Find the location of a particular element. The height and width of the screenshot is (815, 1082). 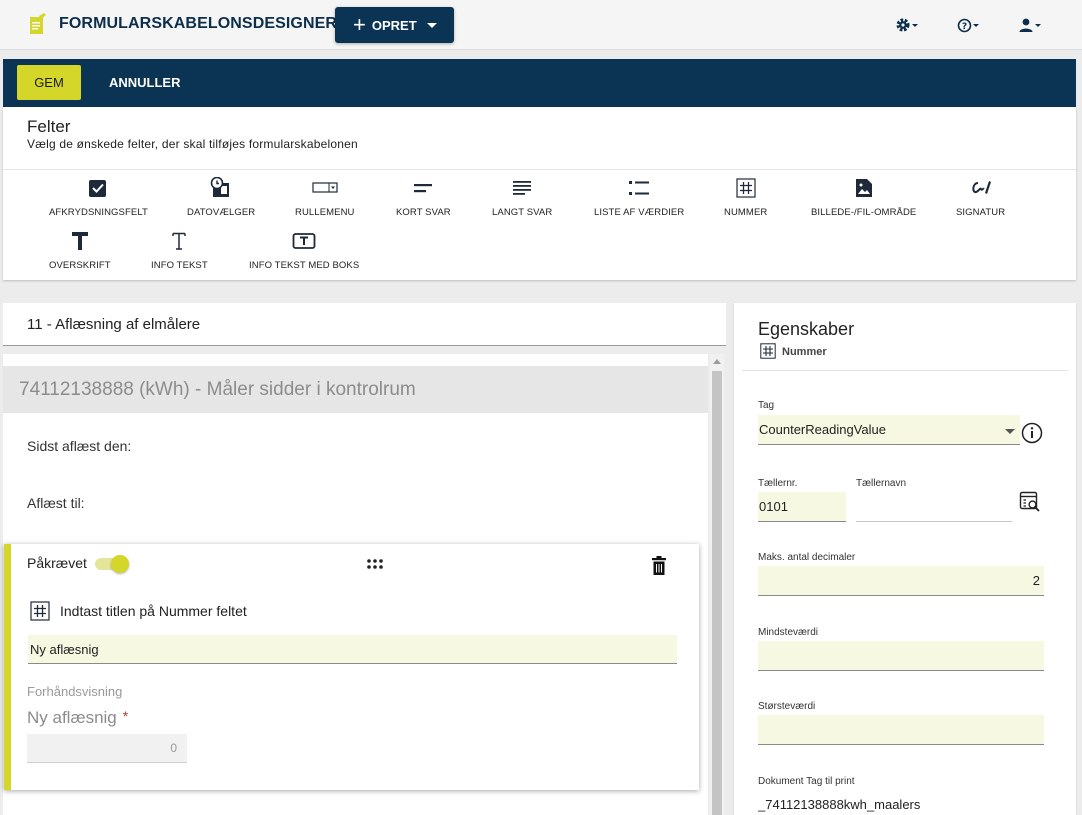

form-designer-logo-icon is located at coordinates (38, 23).